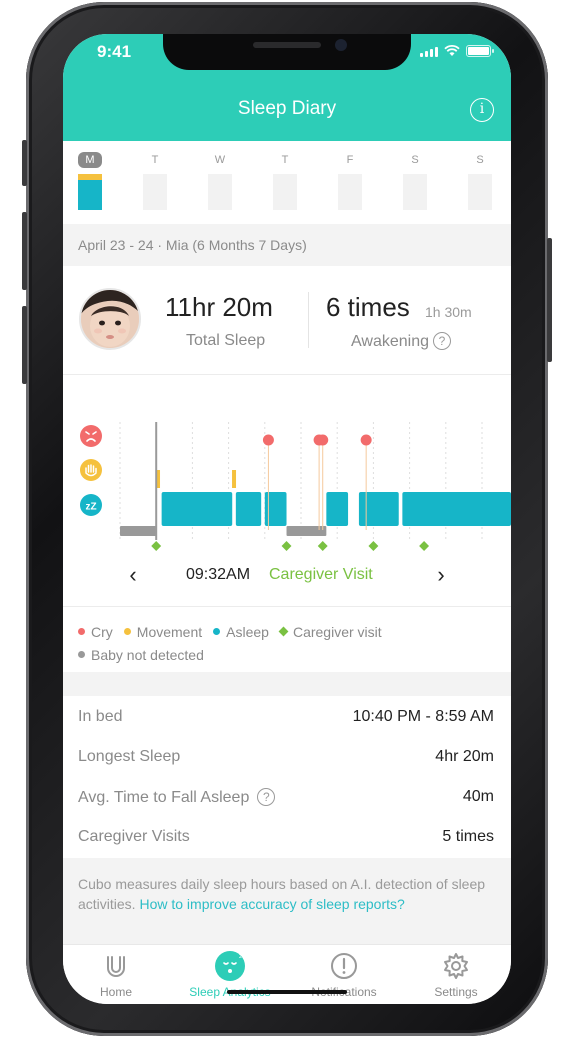 Image resolution: width=578 pixels, height=1039 pixels. Describe the element at coordinates (110, 319) in the screenshot. I see `baby-avatar` at that location.